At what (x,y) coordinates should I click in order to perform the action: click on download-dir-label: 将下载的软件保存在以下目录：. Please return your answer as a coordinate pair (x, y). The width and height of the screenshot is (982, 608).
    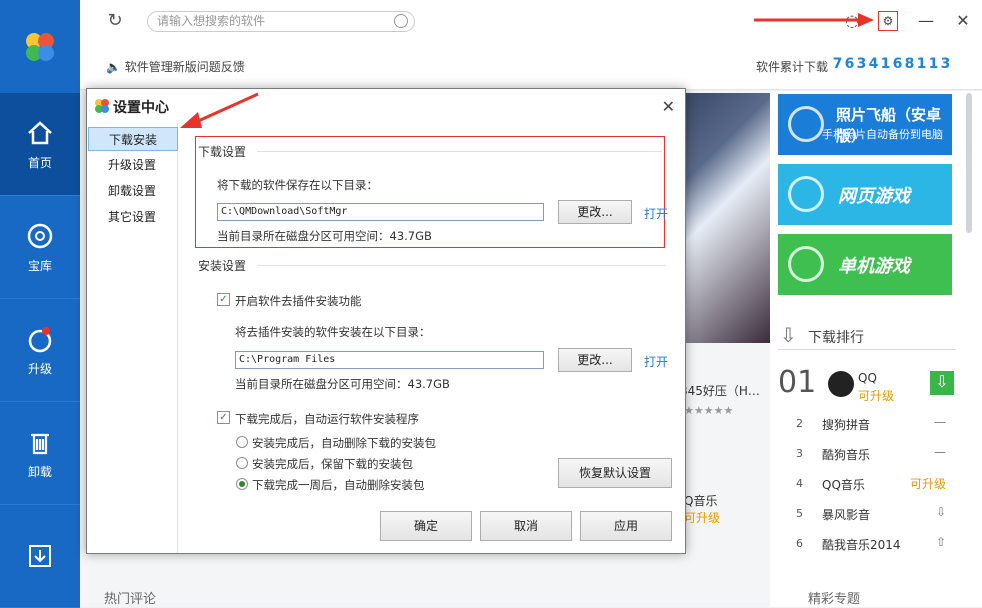
    Looking at the image, I should click on (297, 185).